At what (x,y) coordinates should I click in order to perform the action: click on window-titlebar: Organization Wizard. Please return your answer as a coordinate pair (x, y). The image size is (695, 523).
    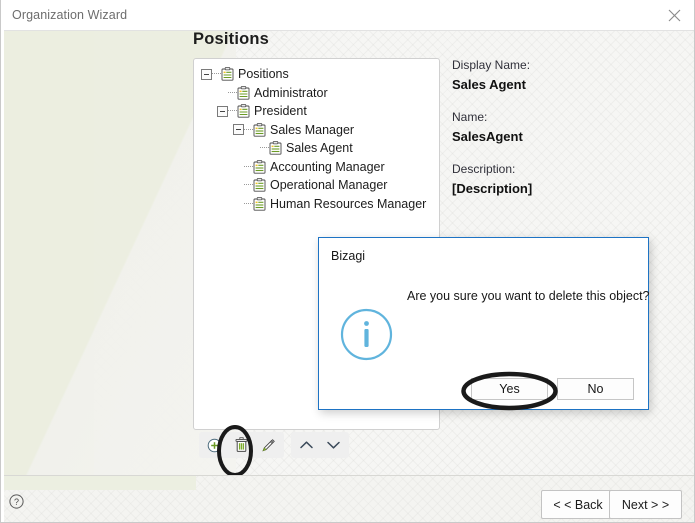
    Looking at the image, I should click on (347, 15).